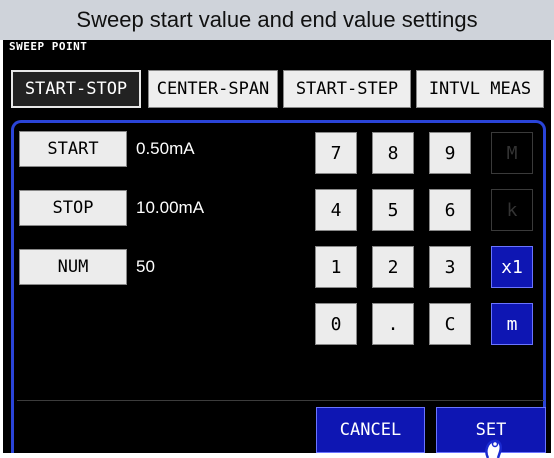 This screenshot has height=458, width=554. What do you see at coordinates (512, 153) in the screenshot?
I see `key-unit-mega: M` at bounding box center [512, 153].